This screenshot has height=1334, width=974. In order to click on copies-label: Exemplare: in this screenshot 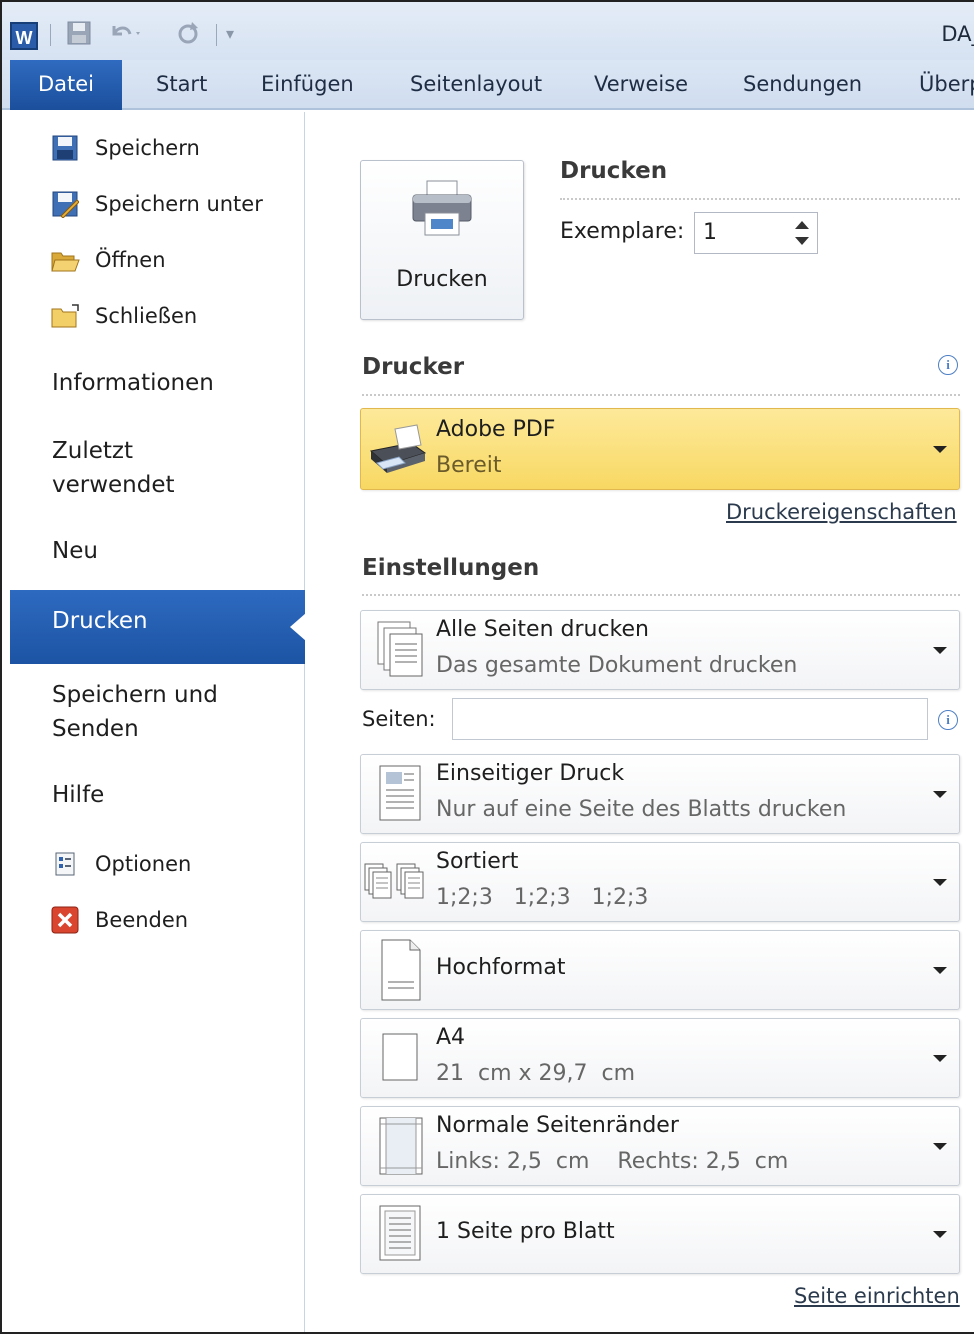, I will do `click(622, 231)`.